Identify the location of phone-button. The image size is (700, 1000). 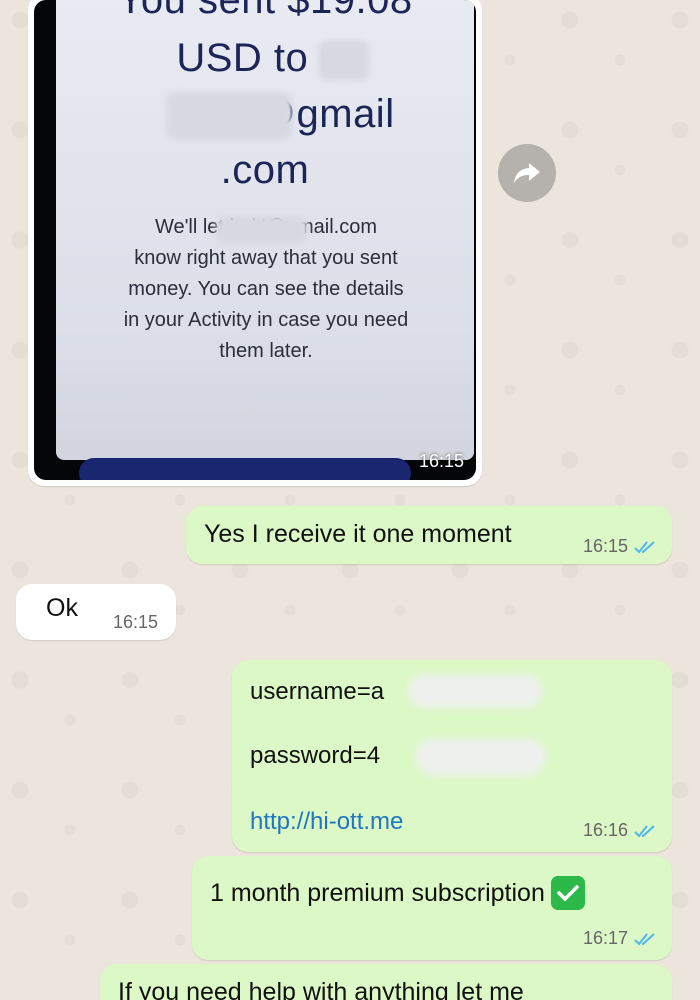
(245, 469).